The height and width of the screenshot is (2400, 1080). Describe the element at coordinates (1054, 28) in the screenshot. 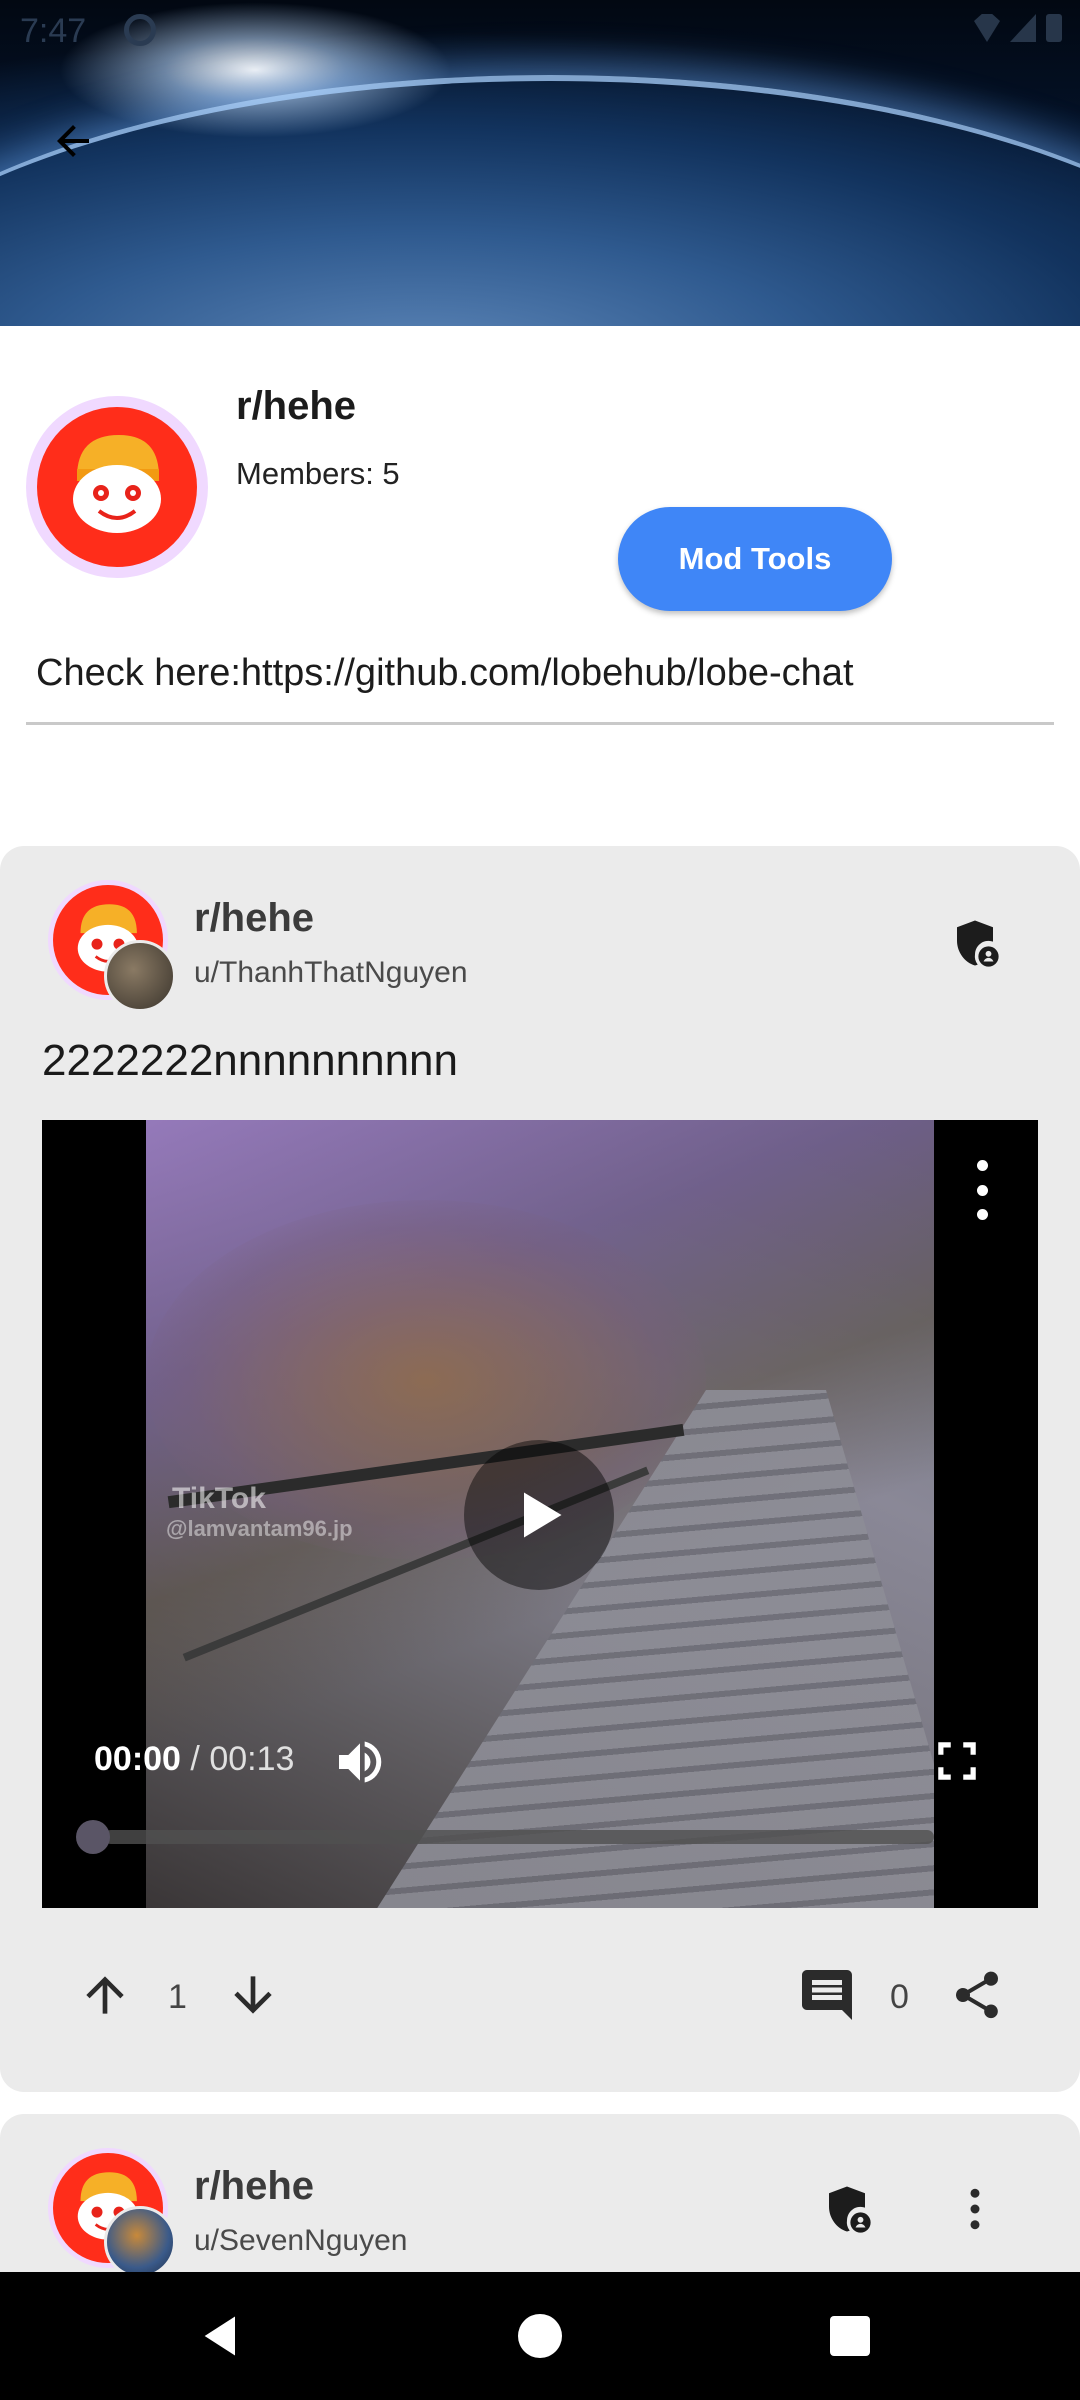

I see `battery-icon` at that location.